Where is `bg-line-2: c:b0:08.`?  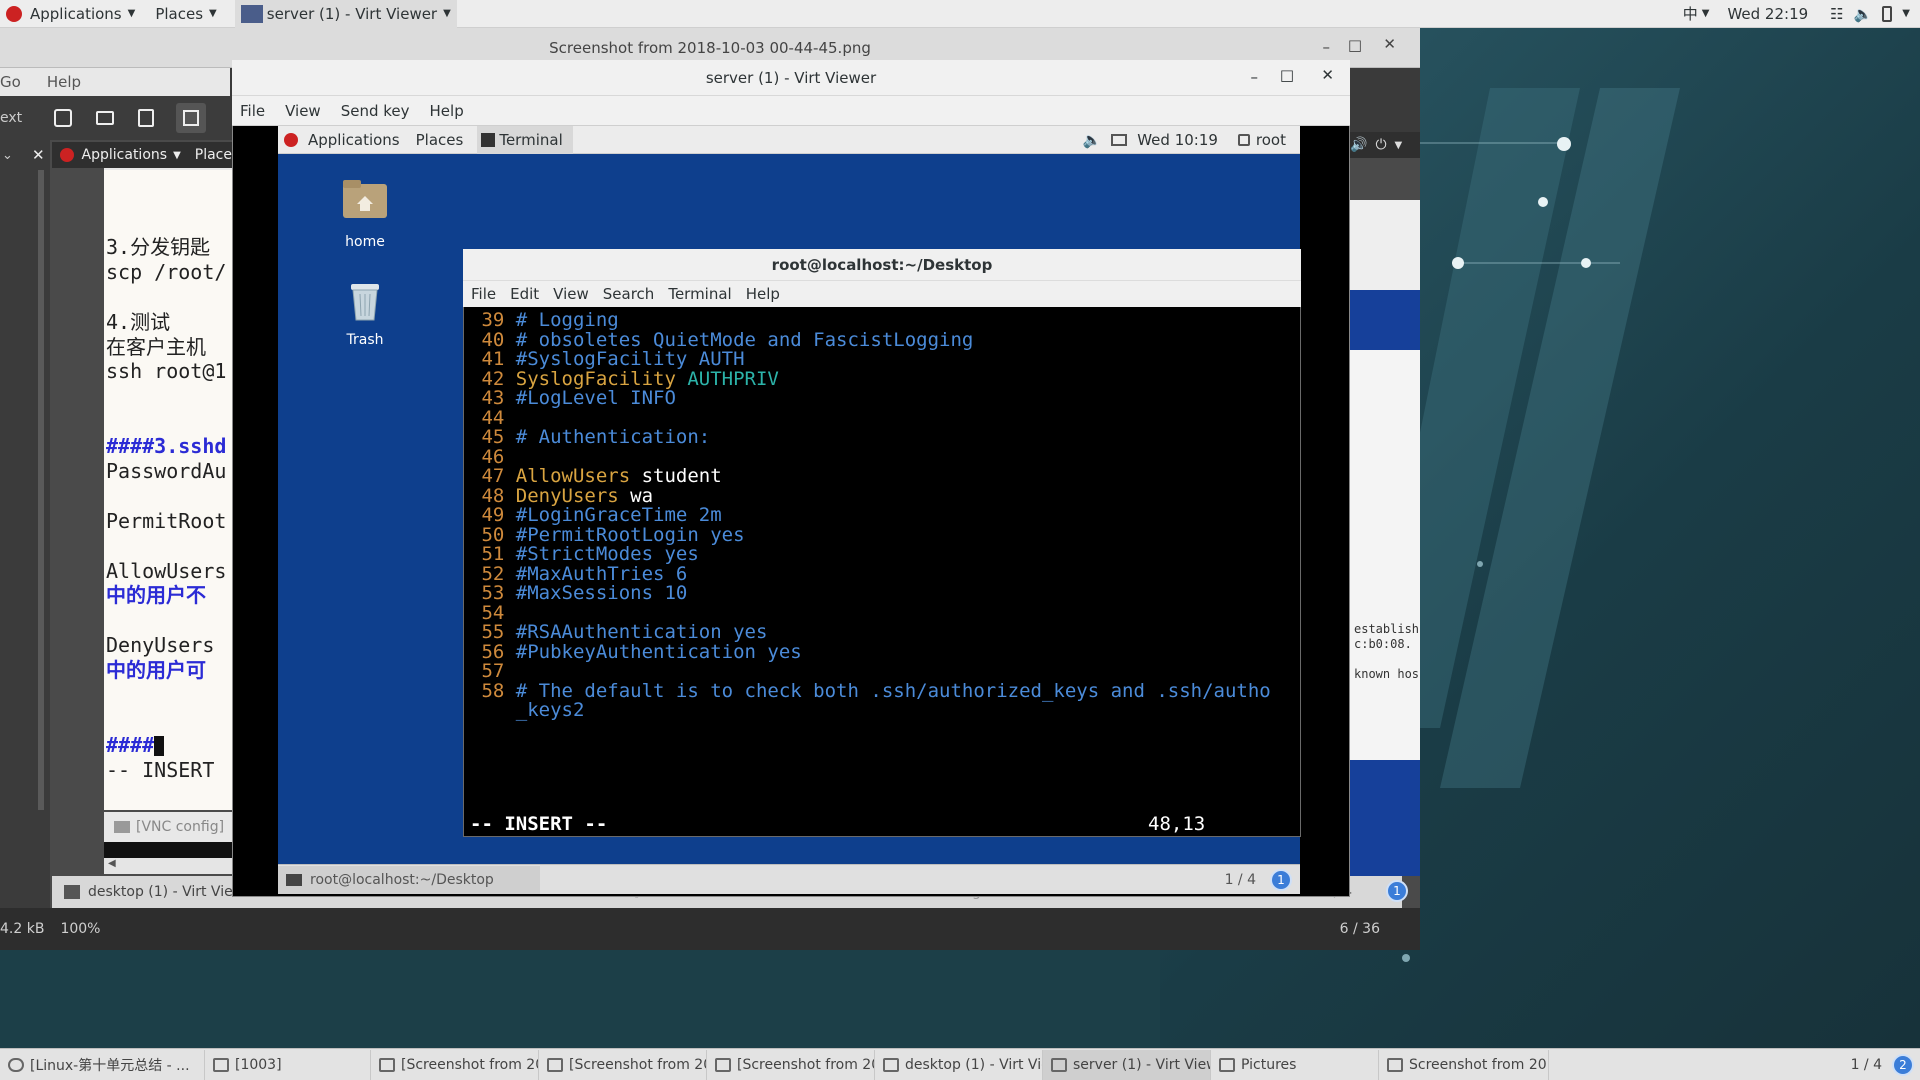 bg-line-2: c:b0:08. is located at coordinates (1383, 644).